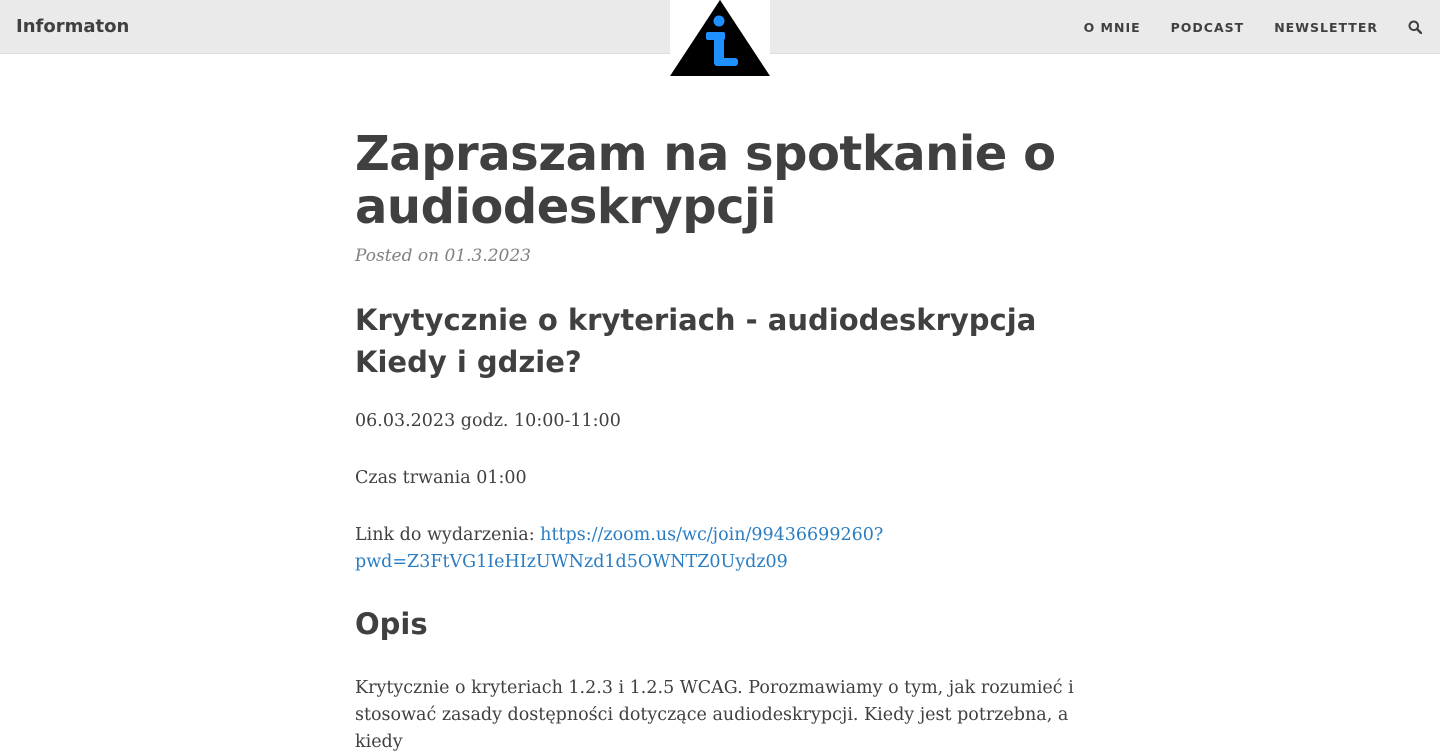 This screenshot has width=1440, height=756. What do you see at coordinates (441, 477) in the screenshot?
I see `event-duration: Czas trwania 01:00` at bounding box center [441, 477].